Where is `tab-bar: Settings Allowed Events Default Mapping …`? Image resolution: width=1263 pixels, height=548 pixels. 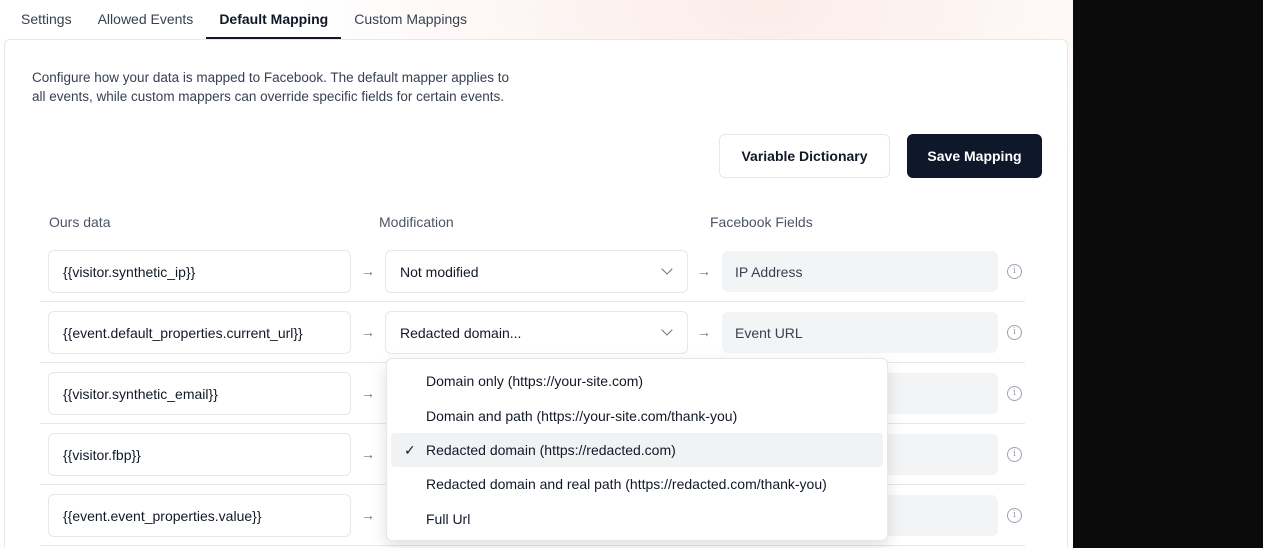 tab-bar: Settings Allowed Events Default Mapping … is located at coordinates (240, 19).